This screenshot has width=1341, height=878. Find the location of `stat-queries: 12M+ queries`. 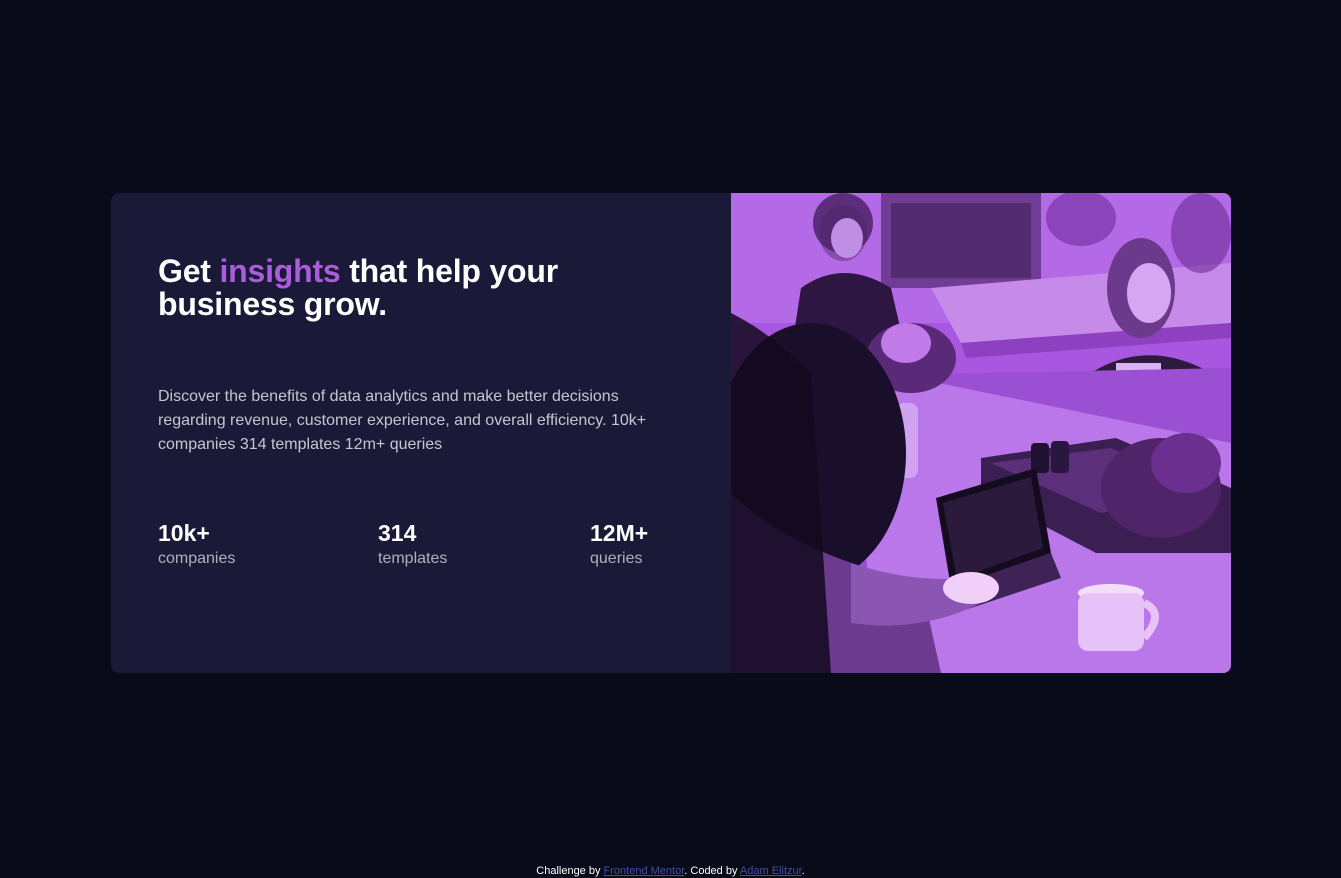

stat-queries: 12M+ queries is located at coordinates (619, 544).